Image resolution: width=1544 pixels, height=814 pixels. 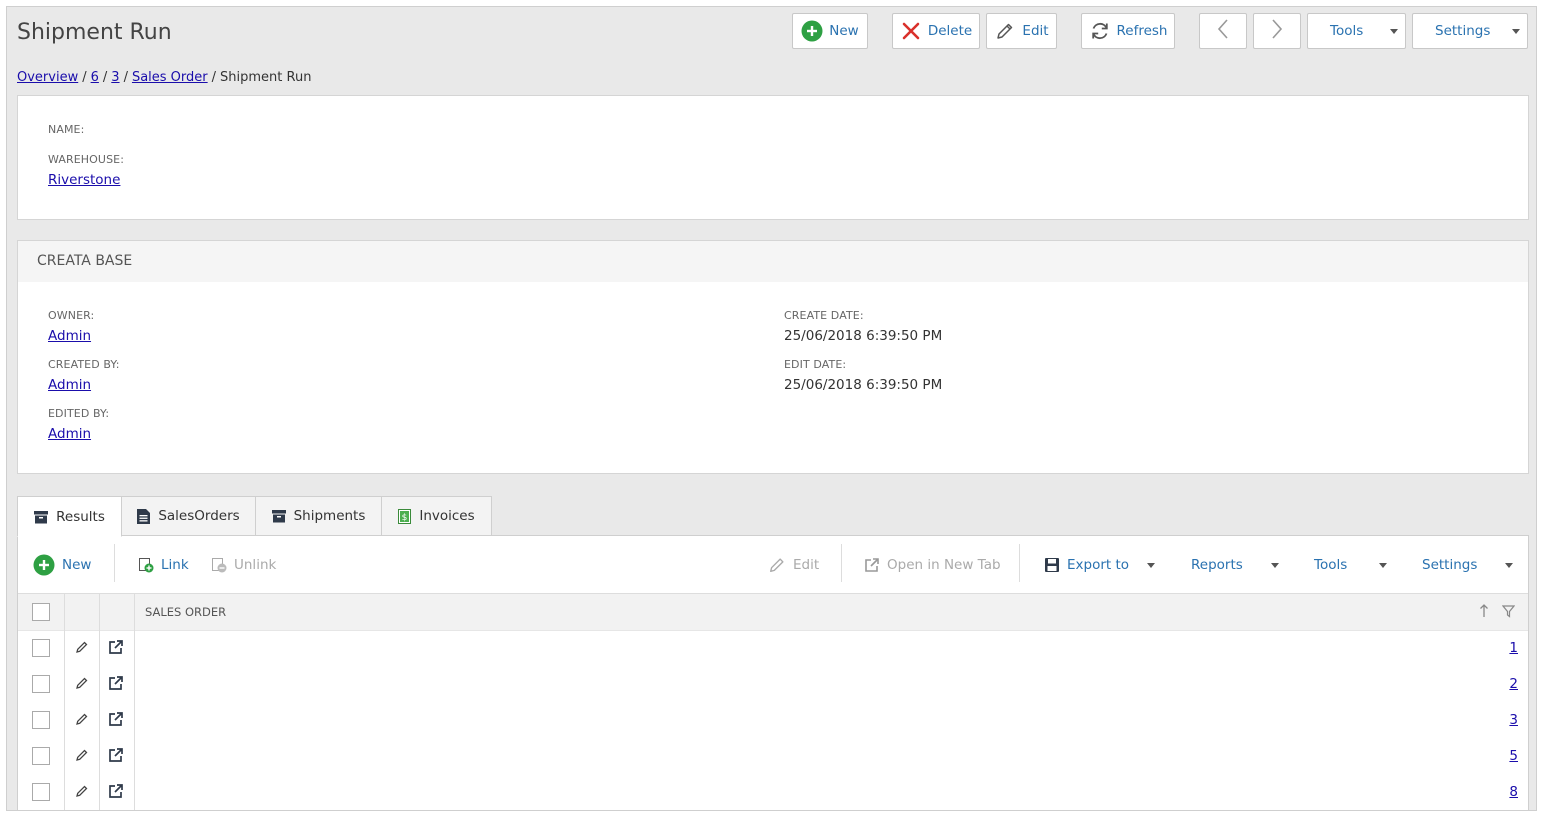 What do you see at coordinates (773, 685) in the screenshot?
I see `table-row: 2` at bounding box center [773, 685].